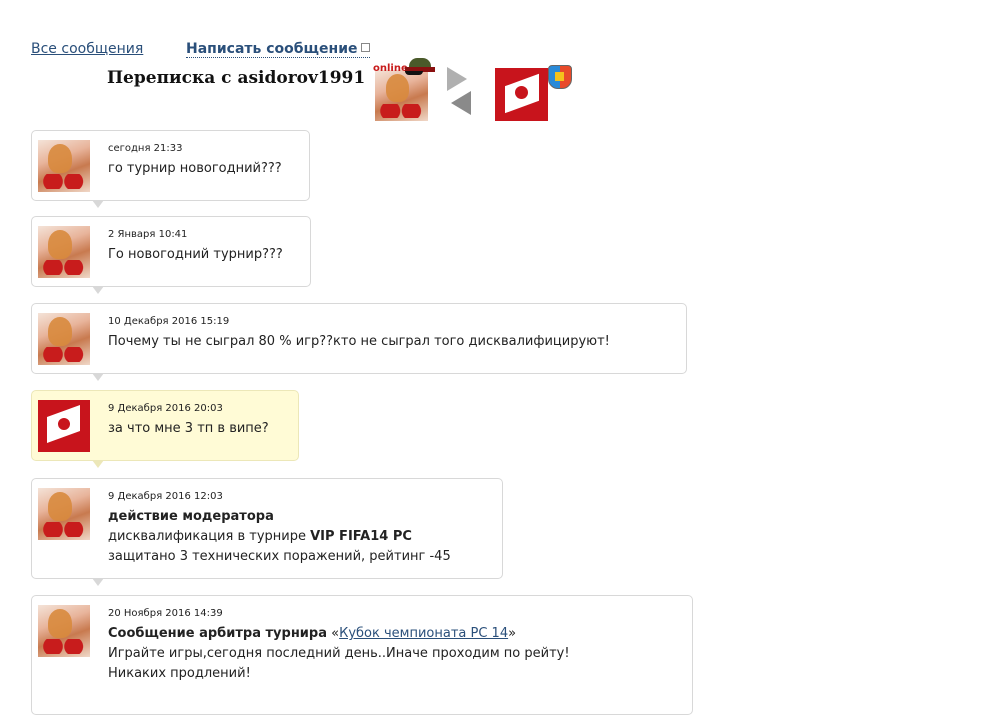  Describe the element at coordinates (195, 168) in the screenshot. I see `message-text: го турнир новогодний???` at that location.